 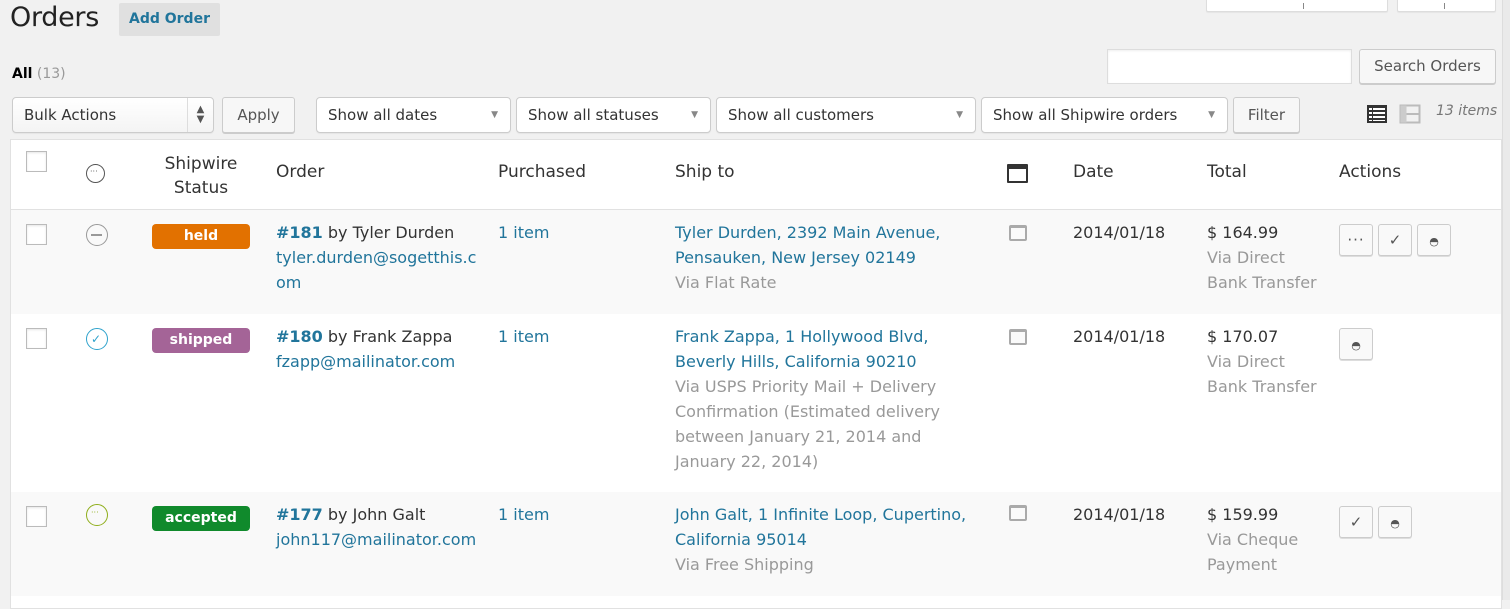 What do you see at coordinates (1467, 111) in the screenshot?
I see `items-count: 13 items` at bounding box center [1467, 111].